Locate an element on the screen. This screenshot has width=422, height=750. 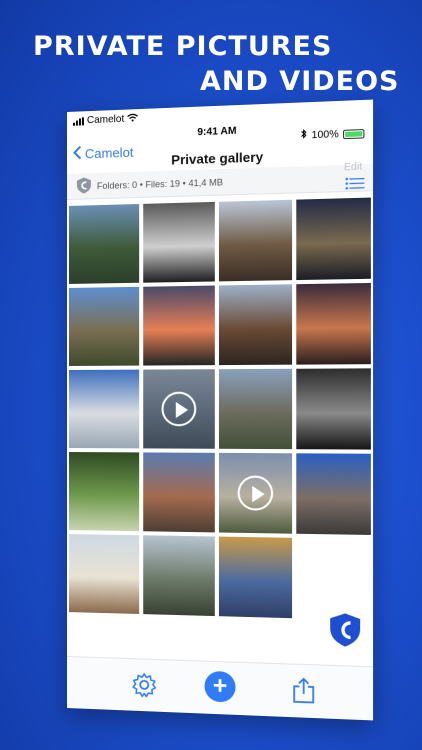
headline-line-2: AND VIDEOS is located at coordinates (300, 81).